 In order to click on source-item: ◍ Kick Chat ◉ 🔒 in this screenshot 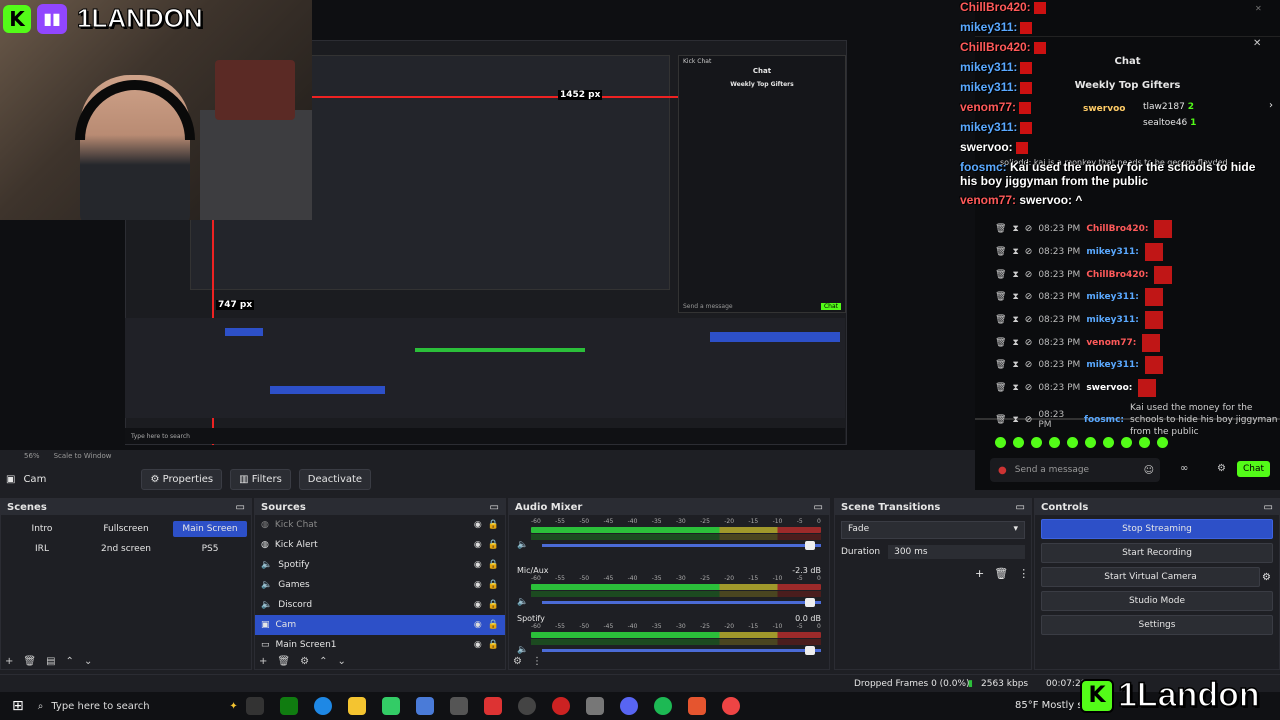, I will do `click(380, 525)`.